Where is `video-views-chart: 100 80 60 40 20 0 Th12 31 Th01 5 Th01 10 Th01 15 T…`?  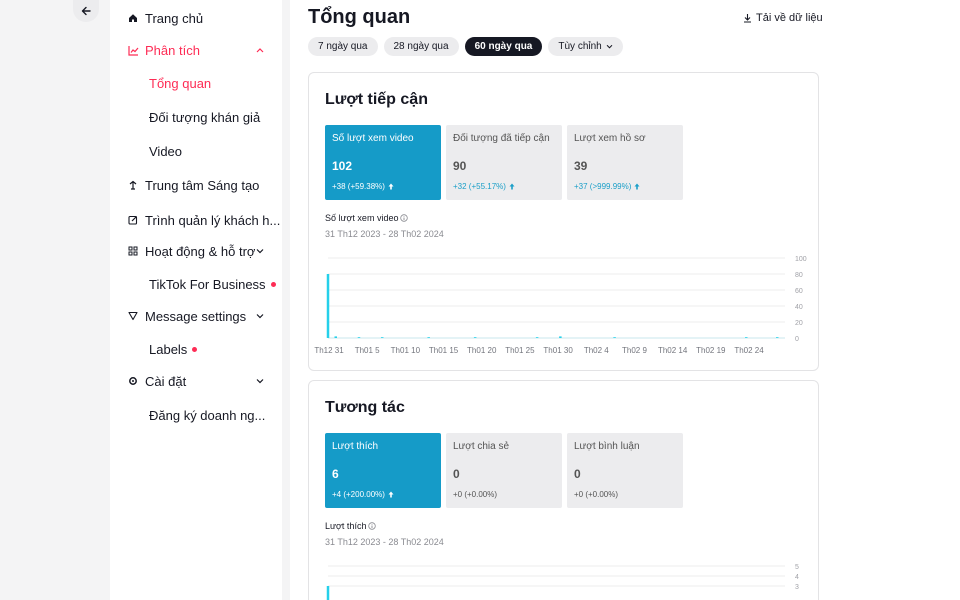
video-views-chart: 100 80 60 40 20 0 Th12 31 Th01 5 Th01 10 Th01 15 T… is located at coordinates (563, 303).